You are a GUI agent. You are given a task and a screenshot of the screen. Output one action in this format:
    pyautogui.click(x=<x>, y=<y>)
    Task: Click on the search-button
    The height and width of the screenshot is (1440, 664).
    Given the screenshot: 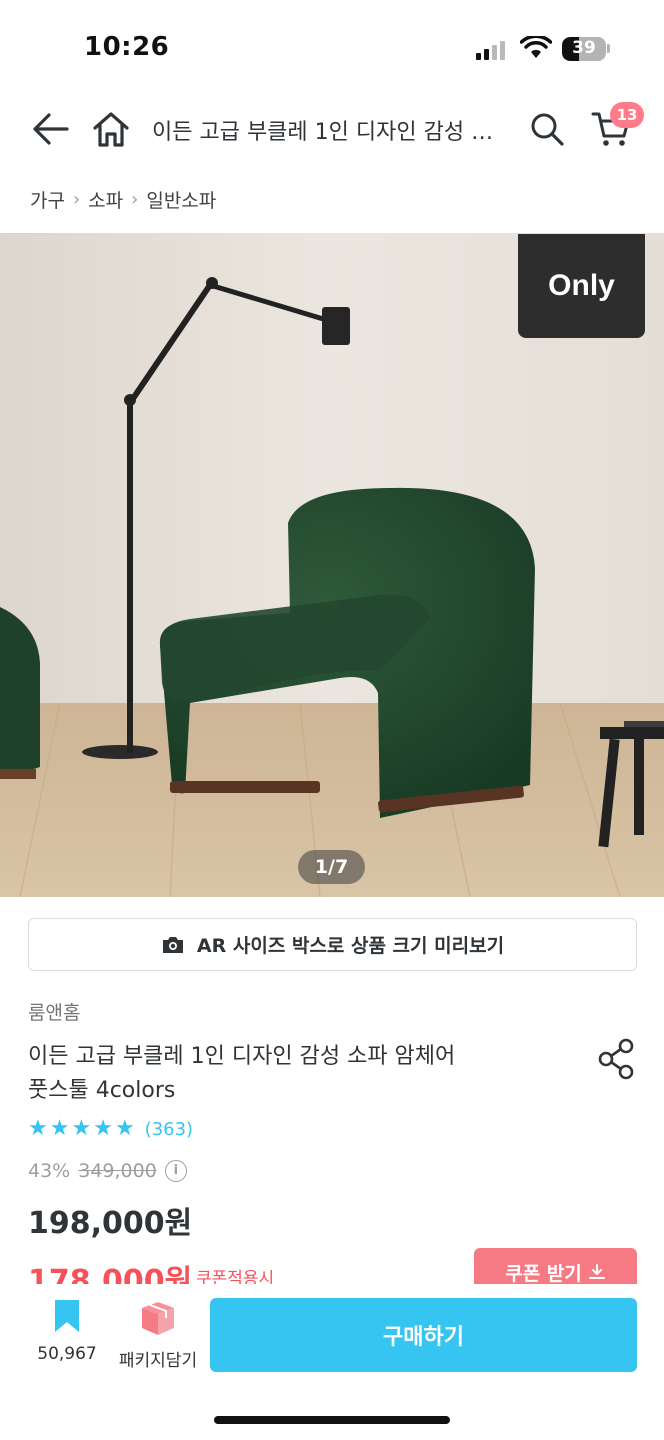 What is the action you would take?
    pyautogui.click(x=547, y=129)
    